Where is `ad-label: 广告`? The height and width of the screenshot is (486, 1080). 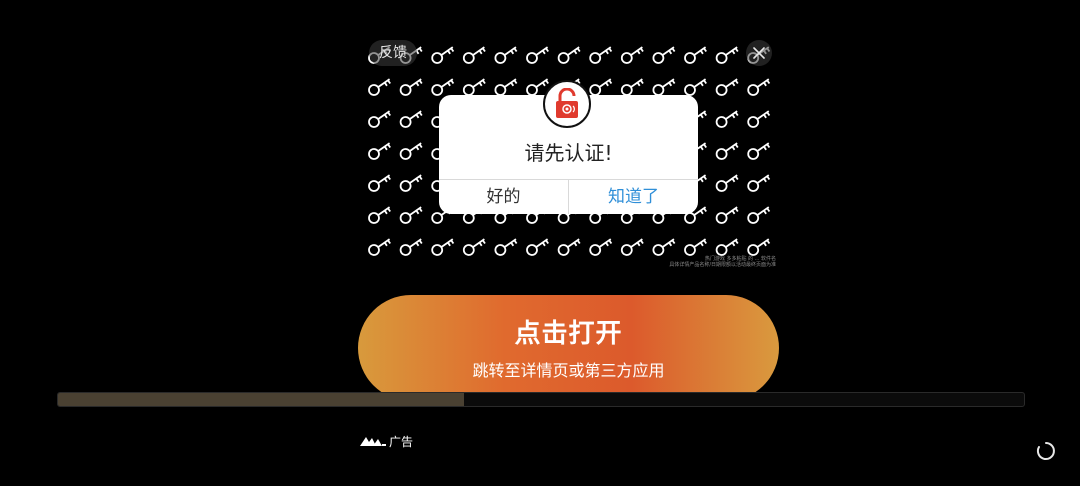
ad-label: 广告 is located at coordinates (401, 441).